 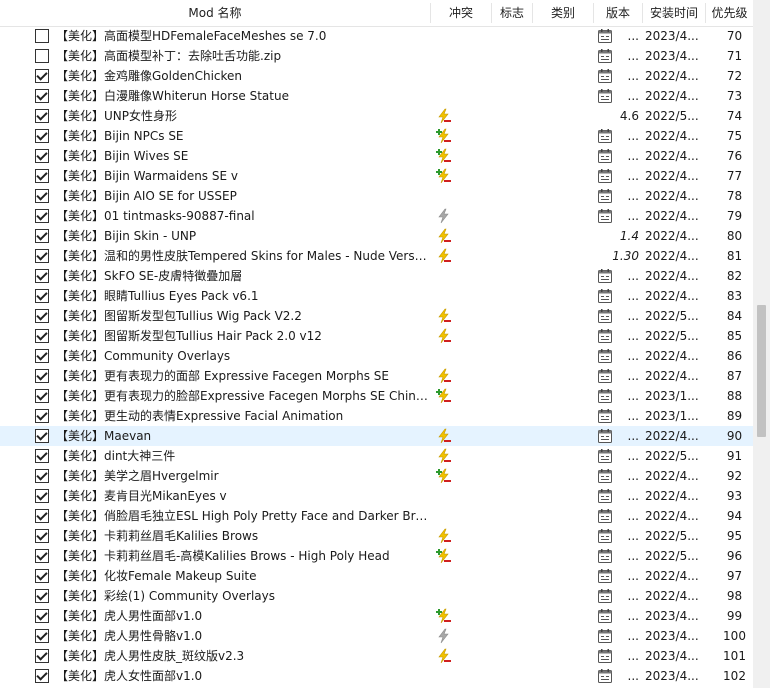 What do you see at coordinates (674, 13) in the screenshot?
I see `header-install-time: 安装时间` at bounding box center [674, 13].